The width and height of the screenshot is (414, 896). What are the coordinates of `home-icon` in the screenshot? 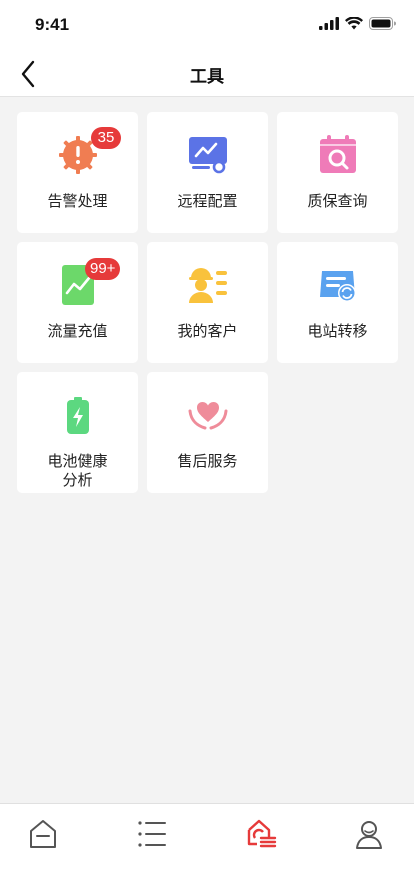 It's located at (43, 834).